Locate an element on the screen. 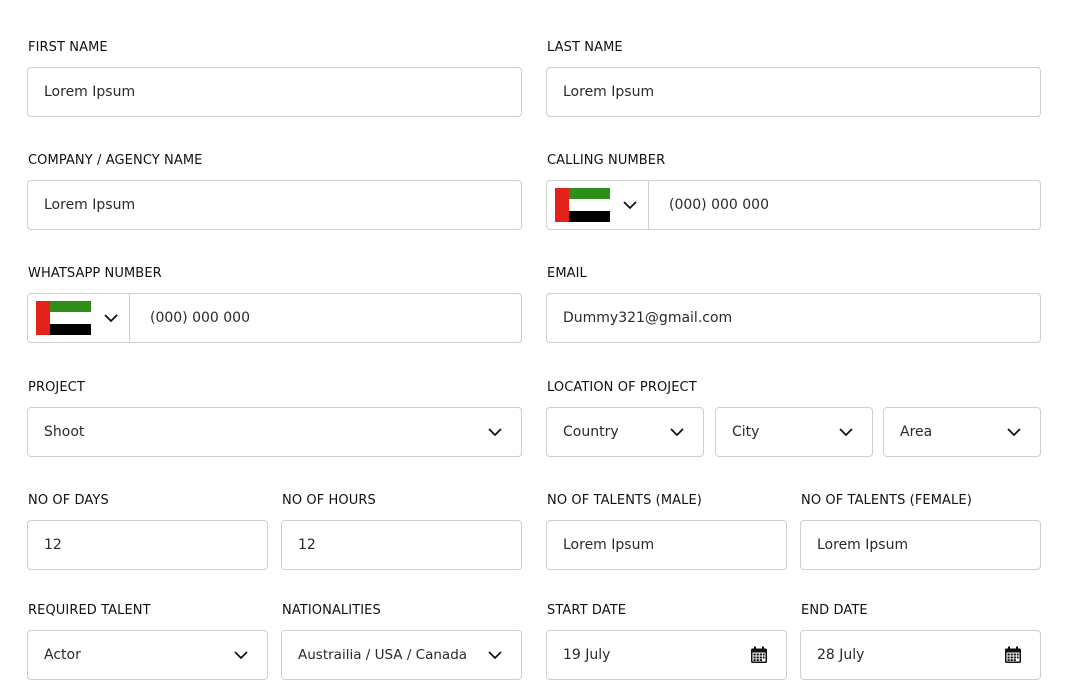 This screenshot has width=1092, height=699. last-name-field: Lorem Ipsum is located at coordinates (793, 92).